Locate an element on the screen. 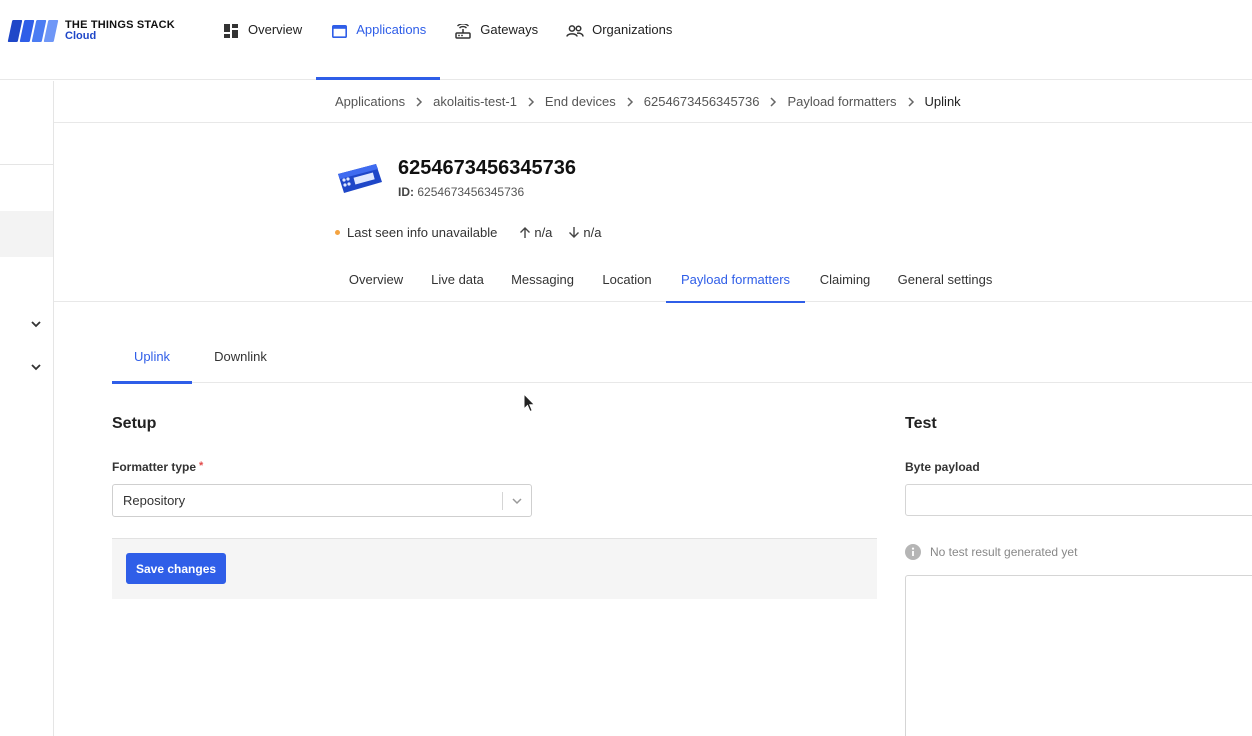 The height and width of the screenshot is (736, 1252). tab-live-data: Live data is located at coordinates (457, 282).